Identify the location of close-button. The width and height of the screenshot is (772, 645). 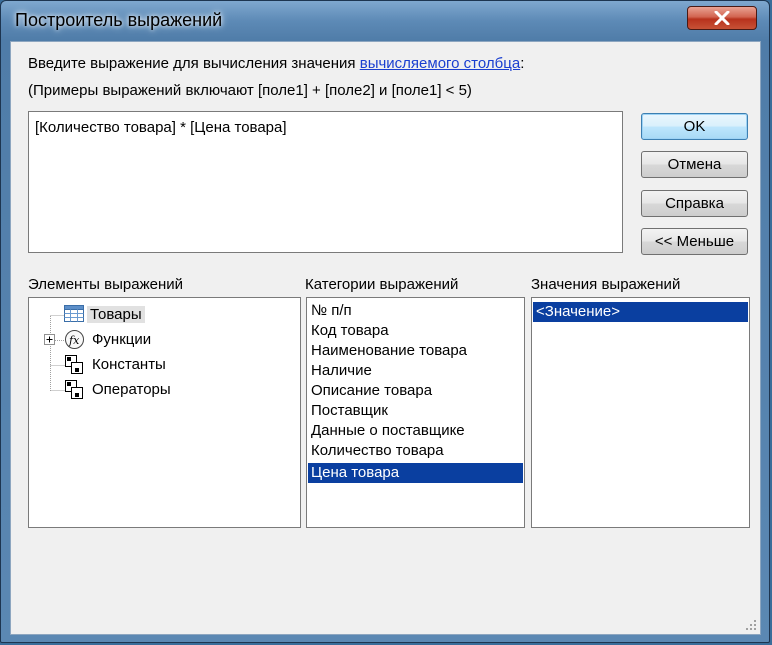
(722, 18).